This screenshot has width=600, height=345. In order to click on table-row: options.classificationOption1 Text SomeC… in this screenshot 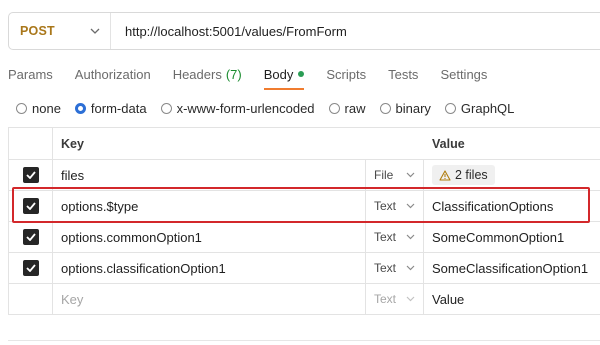, I will do `click(304, 268)`.